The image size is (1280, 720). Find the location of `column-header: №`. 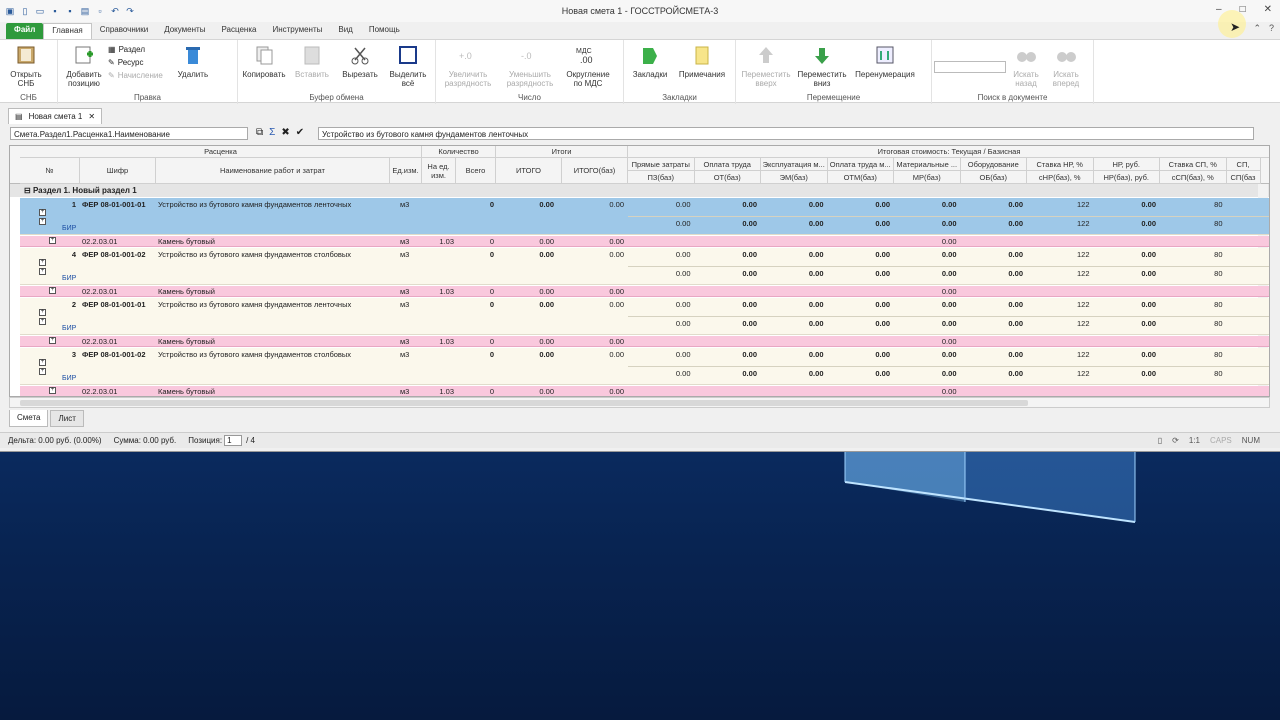

column-header: № is located at coordinates (50, 171).